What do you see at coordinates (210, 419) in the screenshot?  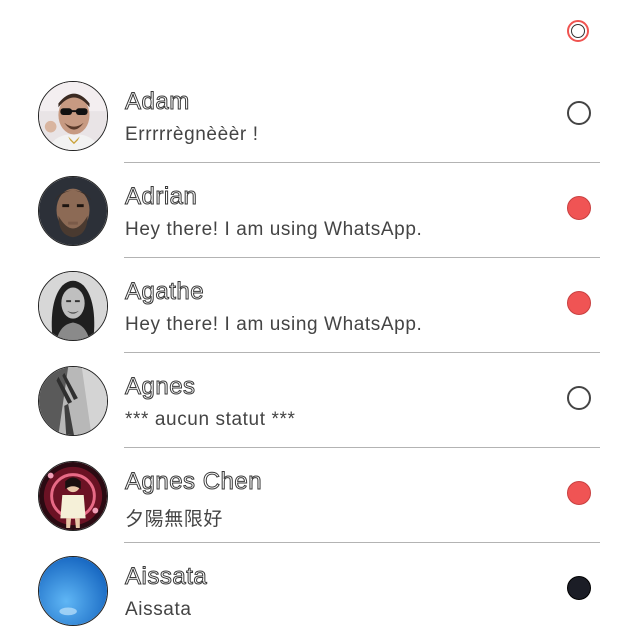 I see `contact-status: *** aucun statut ***` at bounding box center [210, 419].